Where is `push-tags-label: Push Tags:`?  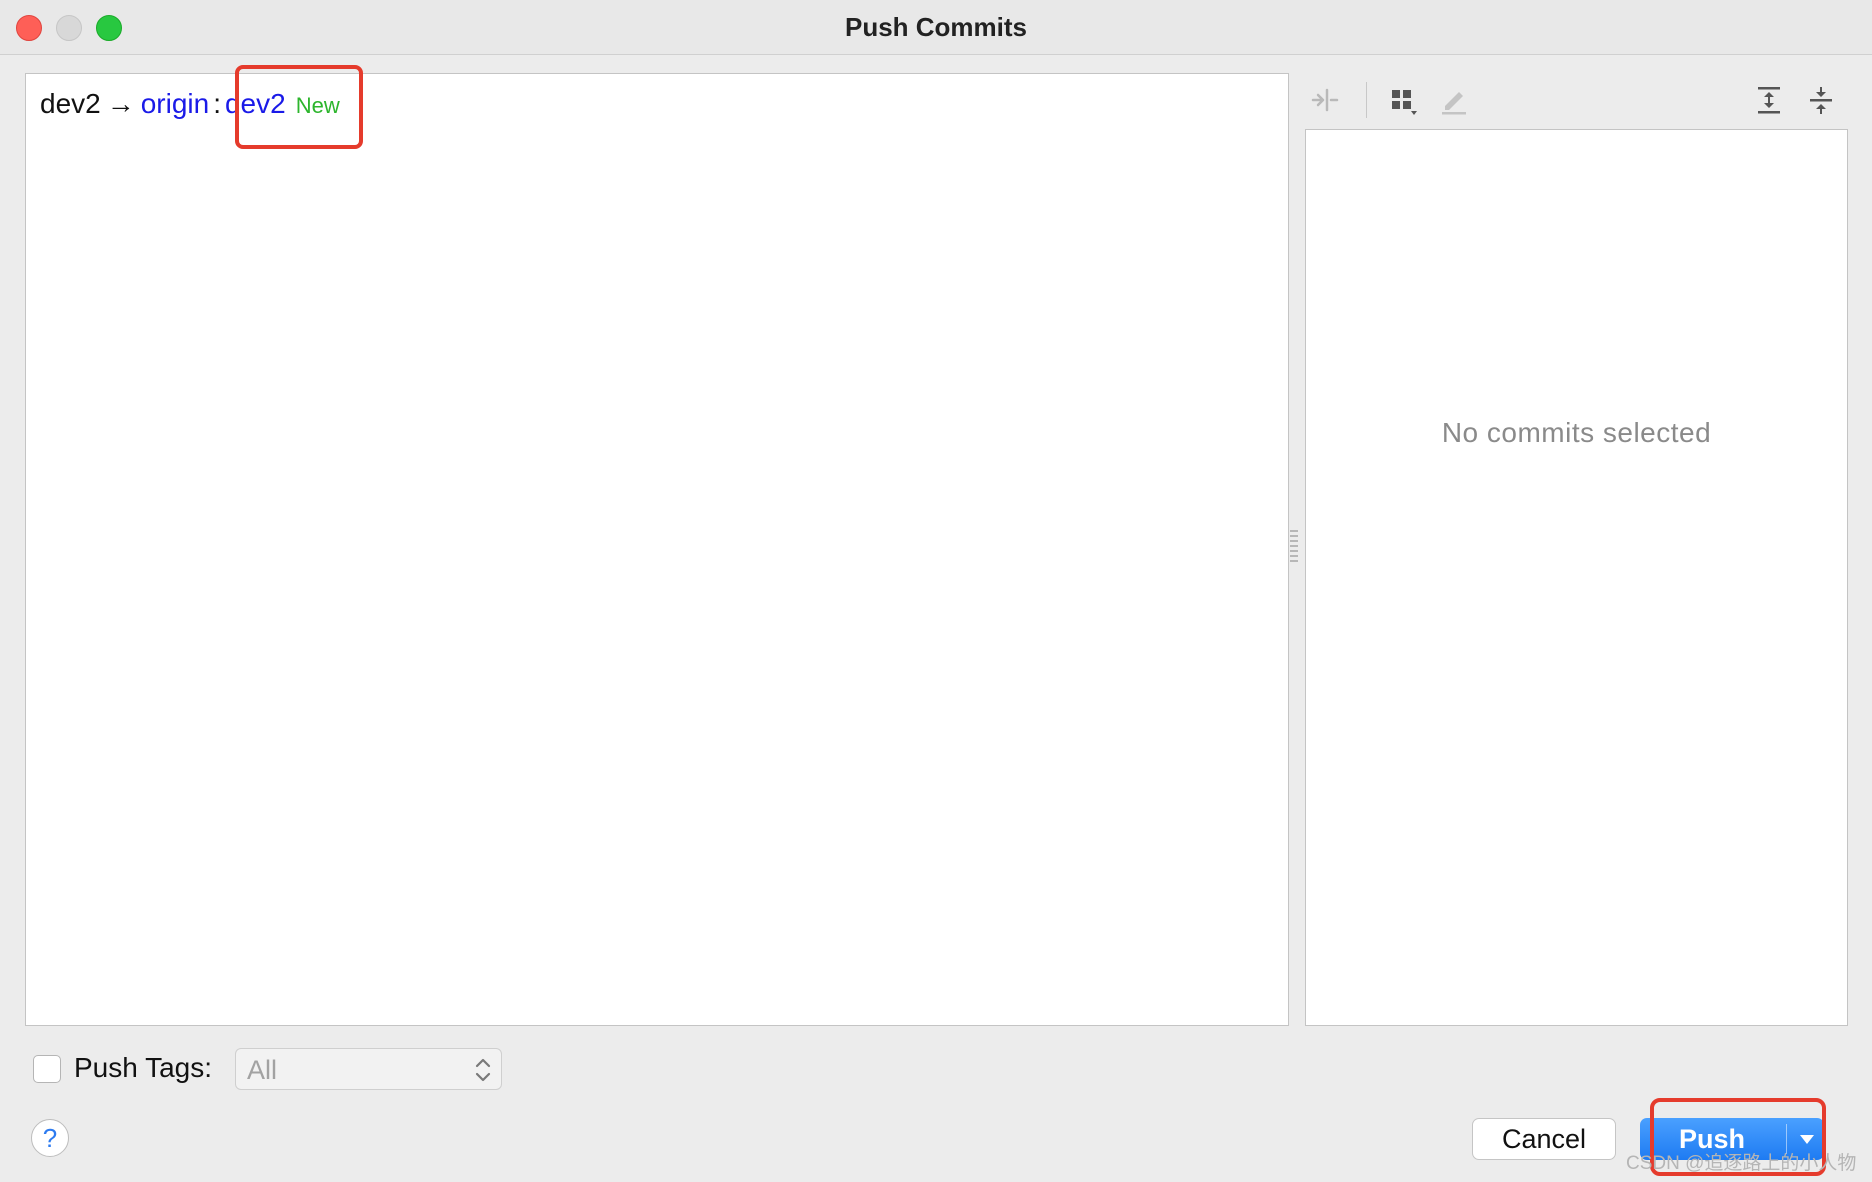 push-tags-label: Push Tags: is located at coordinates (143, 1067).